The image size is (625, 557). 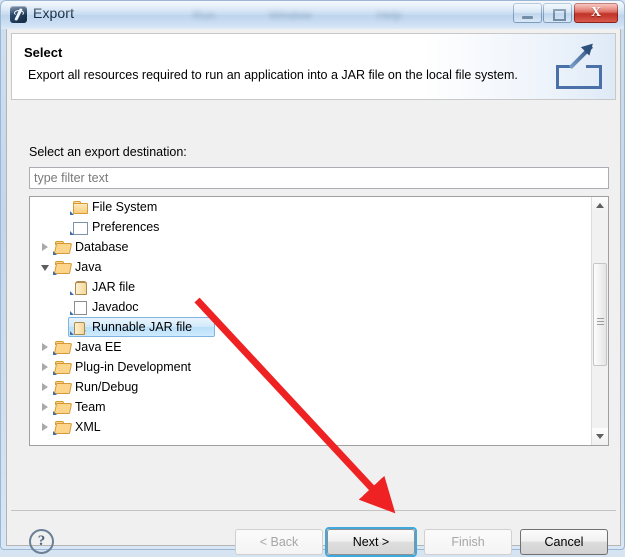 I want to click on finish-button: Finish, so click(x=468, y=542).